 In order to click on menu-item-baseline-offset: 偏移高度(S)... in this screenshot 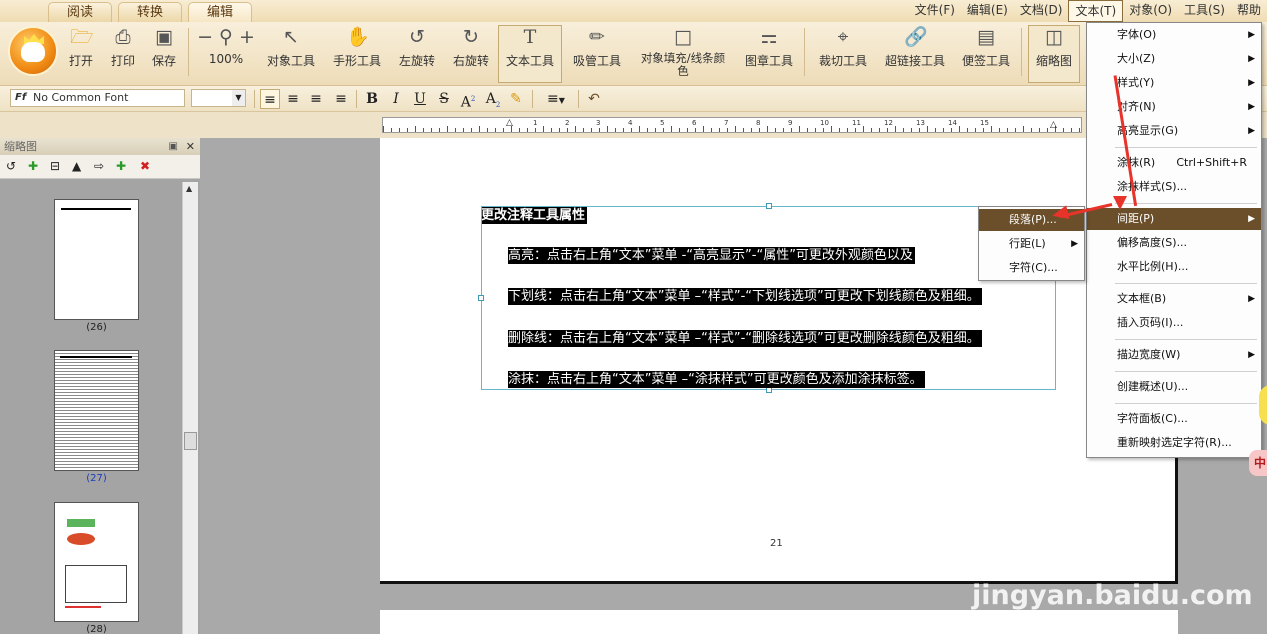, I will do `click(1174, 243)`.